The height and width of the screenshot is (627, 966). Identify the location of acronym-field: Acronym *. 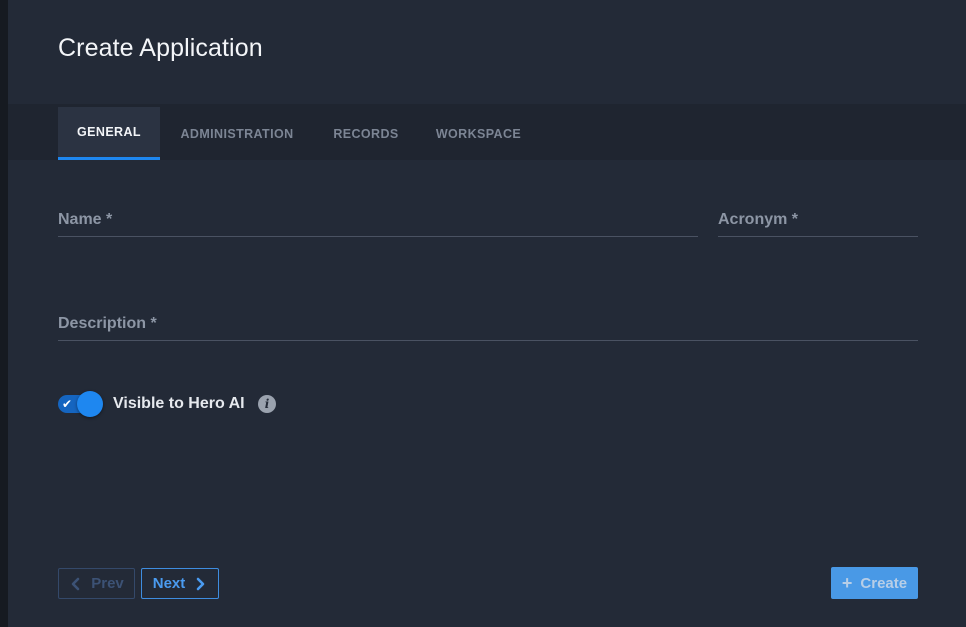
(818, 218).